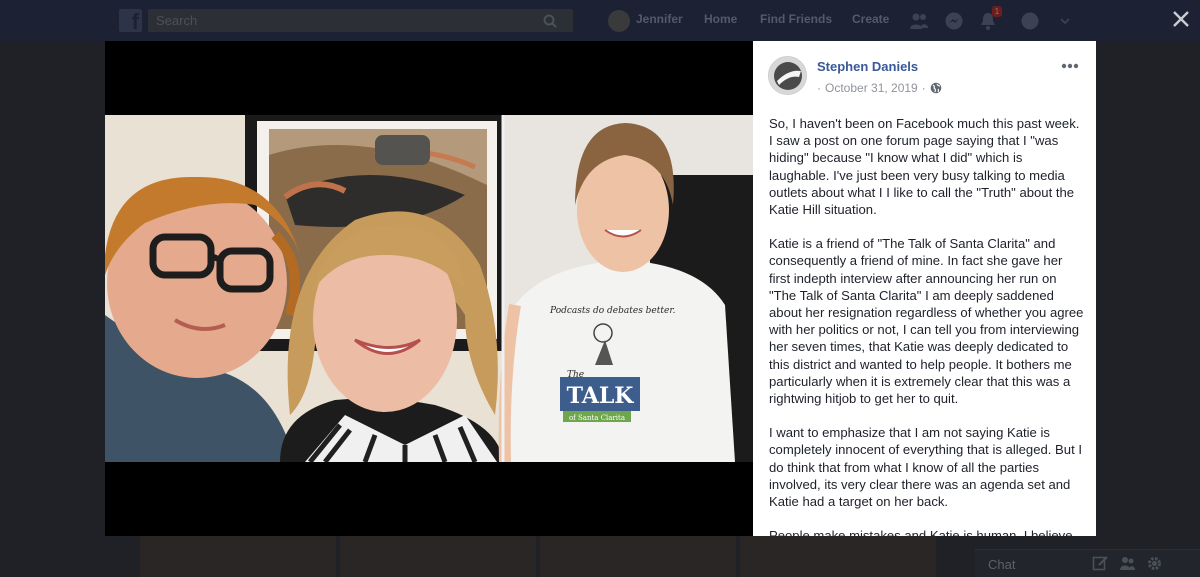 This screenshot has height=577, width=1200. What do you see at coordinates (1100, 563) in the screenshot?
I see `compose-message-icon` at bounding box center [1100, 563].